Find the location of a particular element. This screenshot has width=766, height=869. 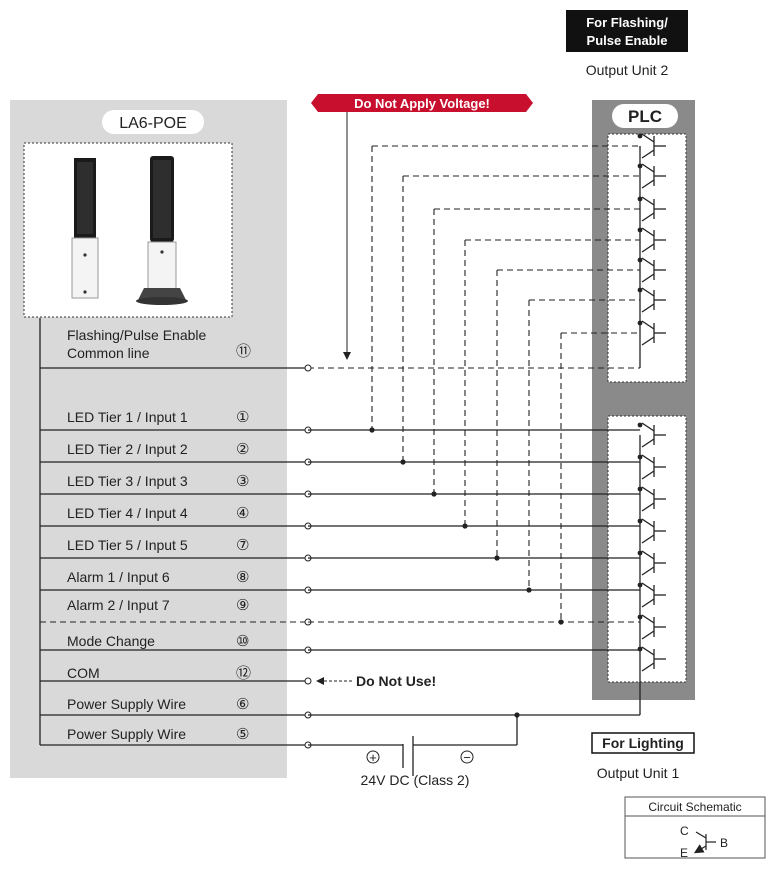

wire-num-3: ③ is located at coordinates (242, 481).